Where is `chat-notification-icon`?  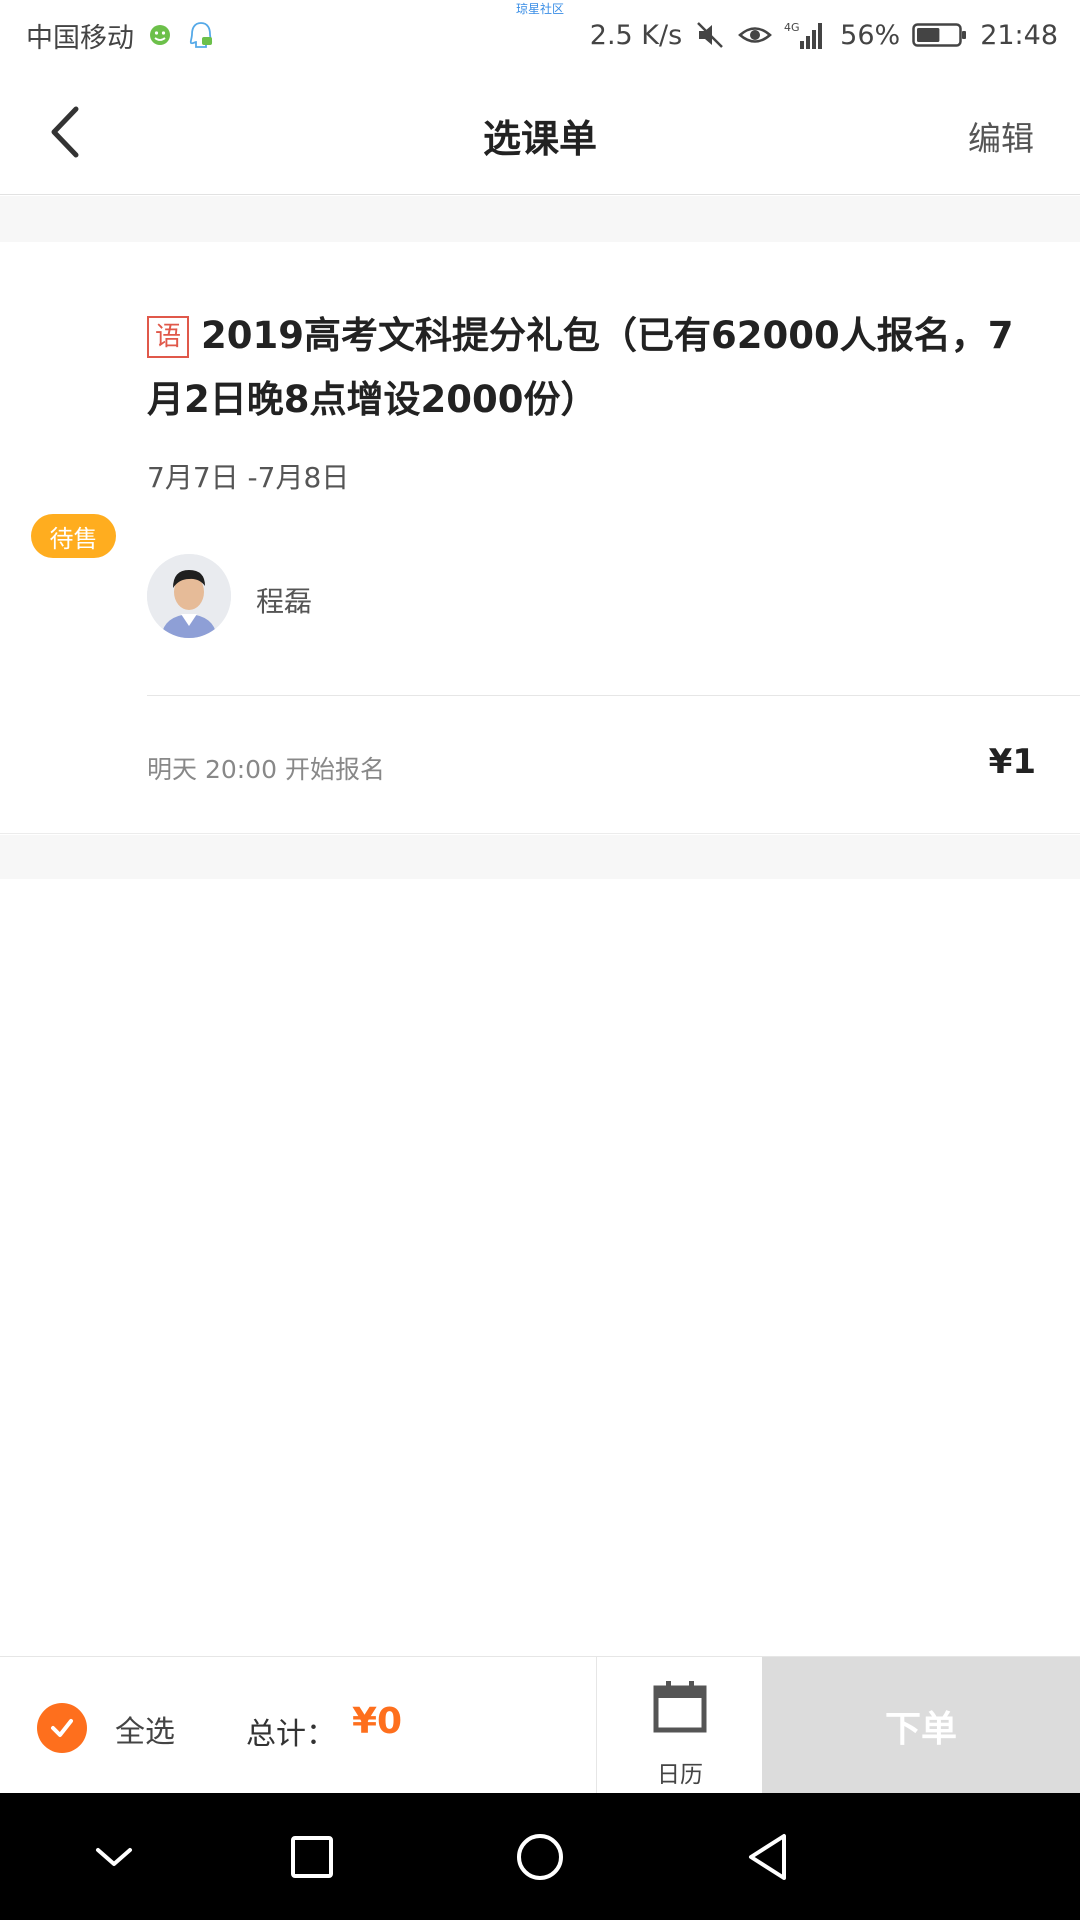 chat-notification-icon is located at coordinates (201, 35).